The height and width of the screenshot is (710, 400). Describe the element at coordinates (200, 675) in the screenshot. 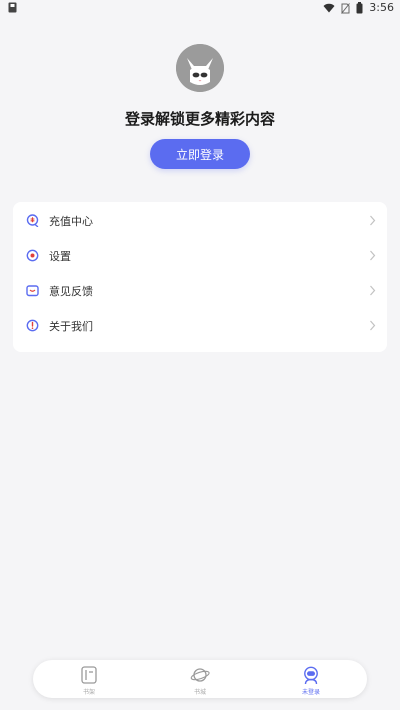

I see `planet-icon` at that location.